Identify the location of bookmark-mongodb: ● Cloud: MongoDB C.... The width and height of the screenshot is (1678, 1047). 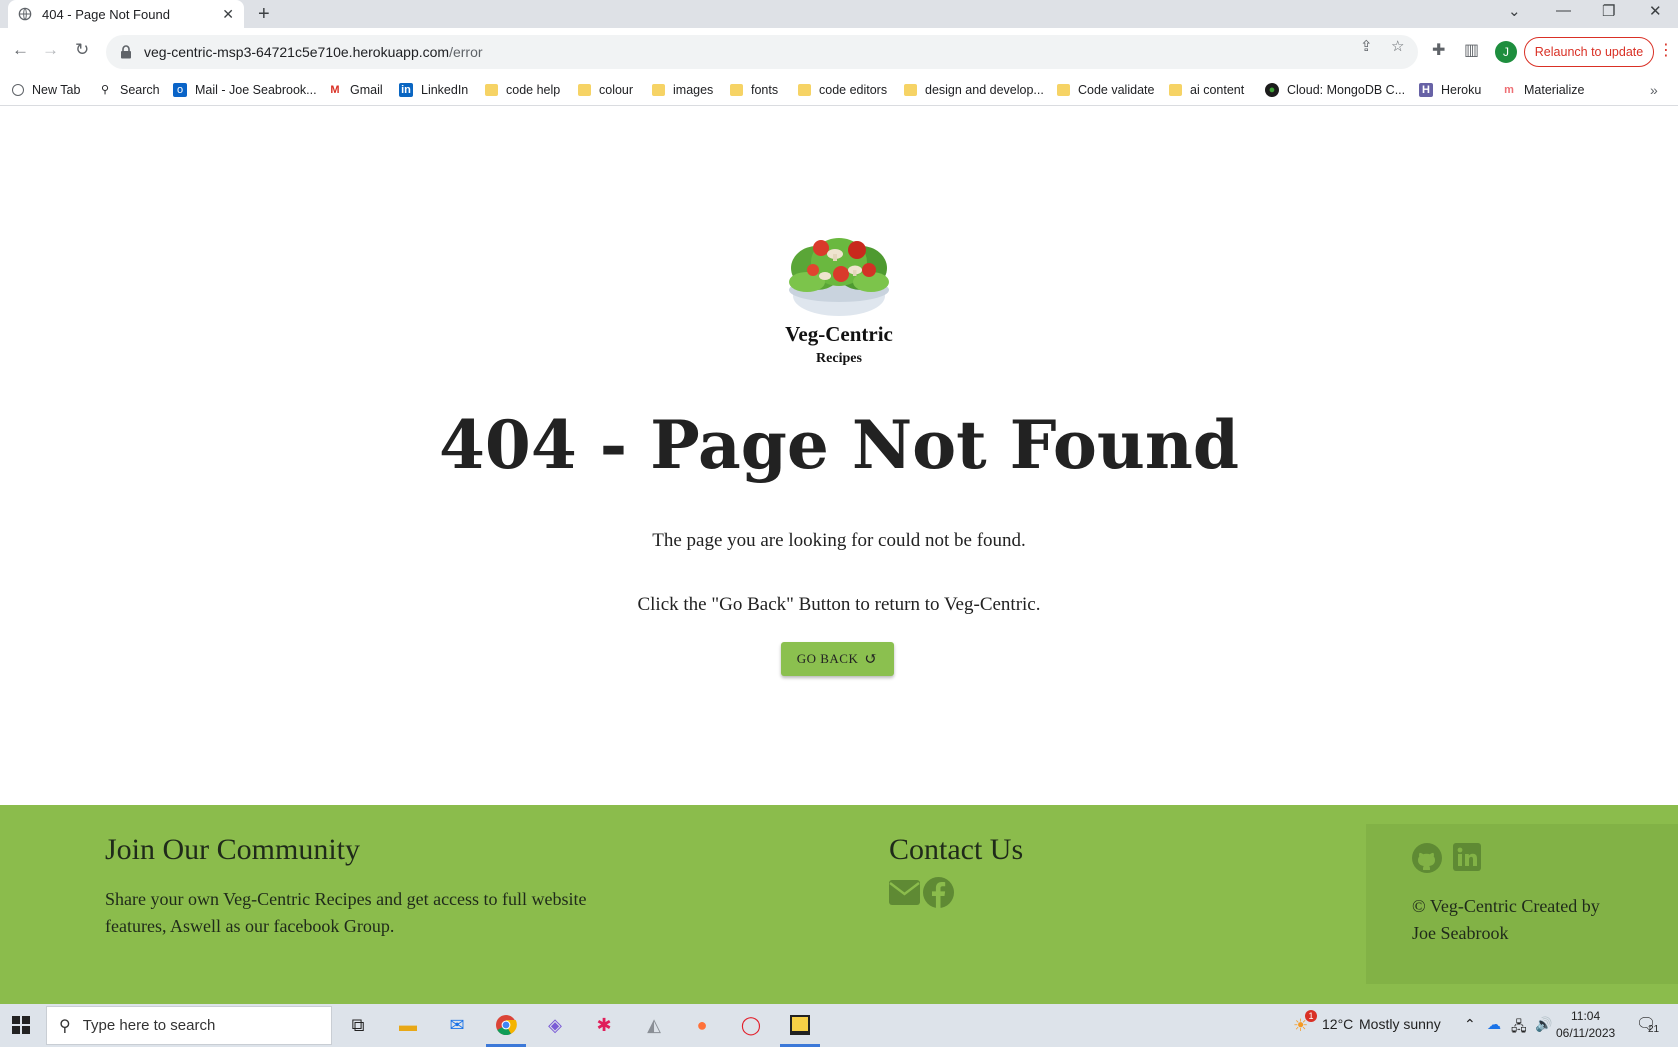
(1335, 90).